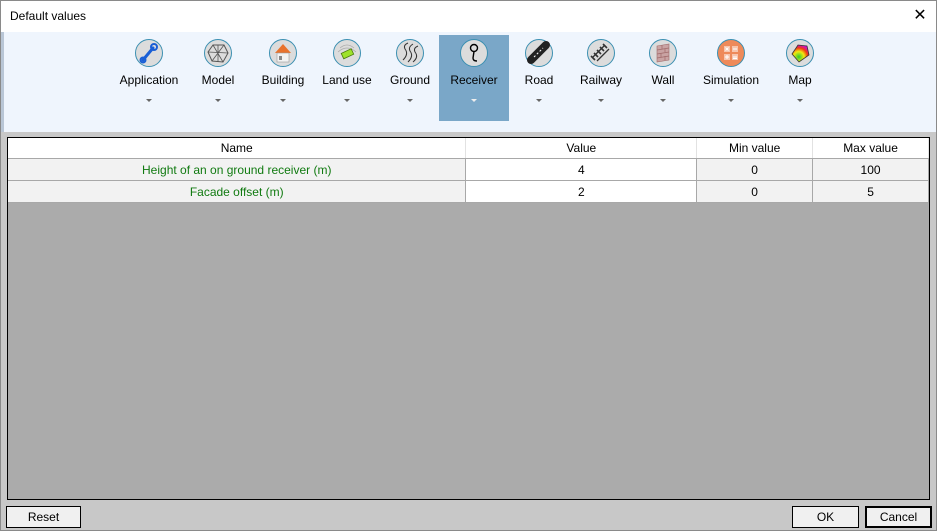 The image size is (937, 531). What do you see at coordinates (800, 53) in the screenshot?
I see `color-map-icon` at bounding box center [800, 53].